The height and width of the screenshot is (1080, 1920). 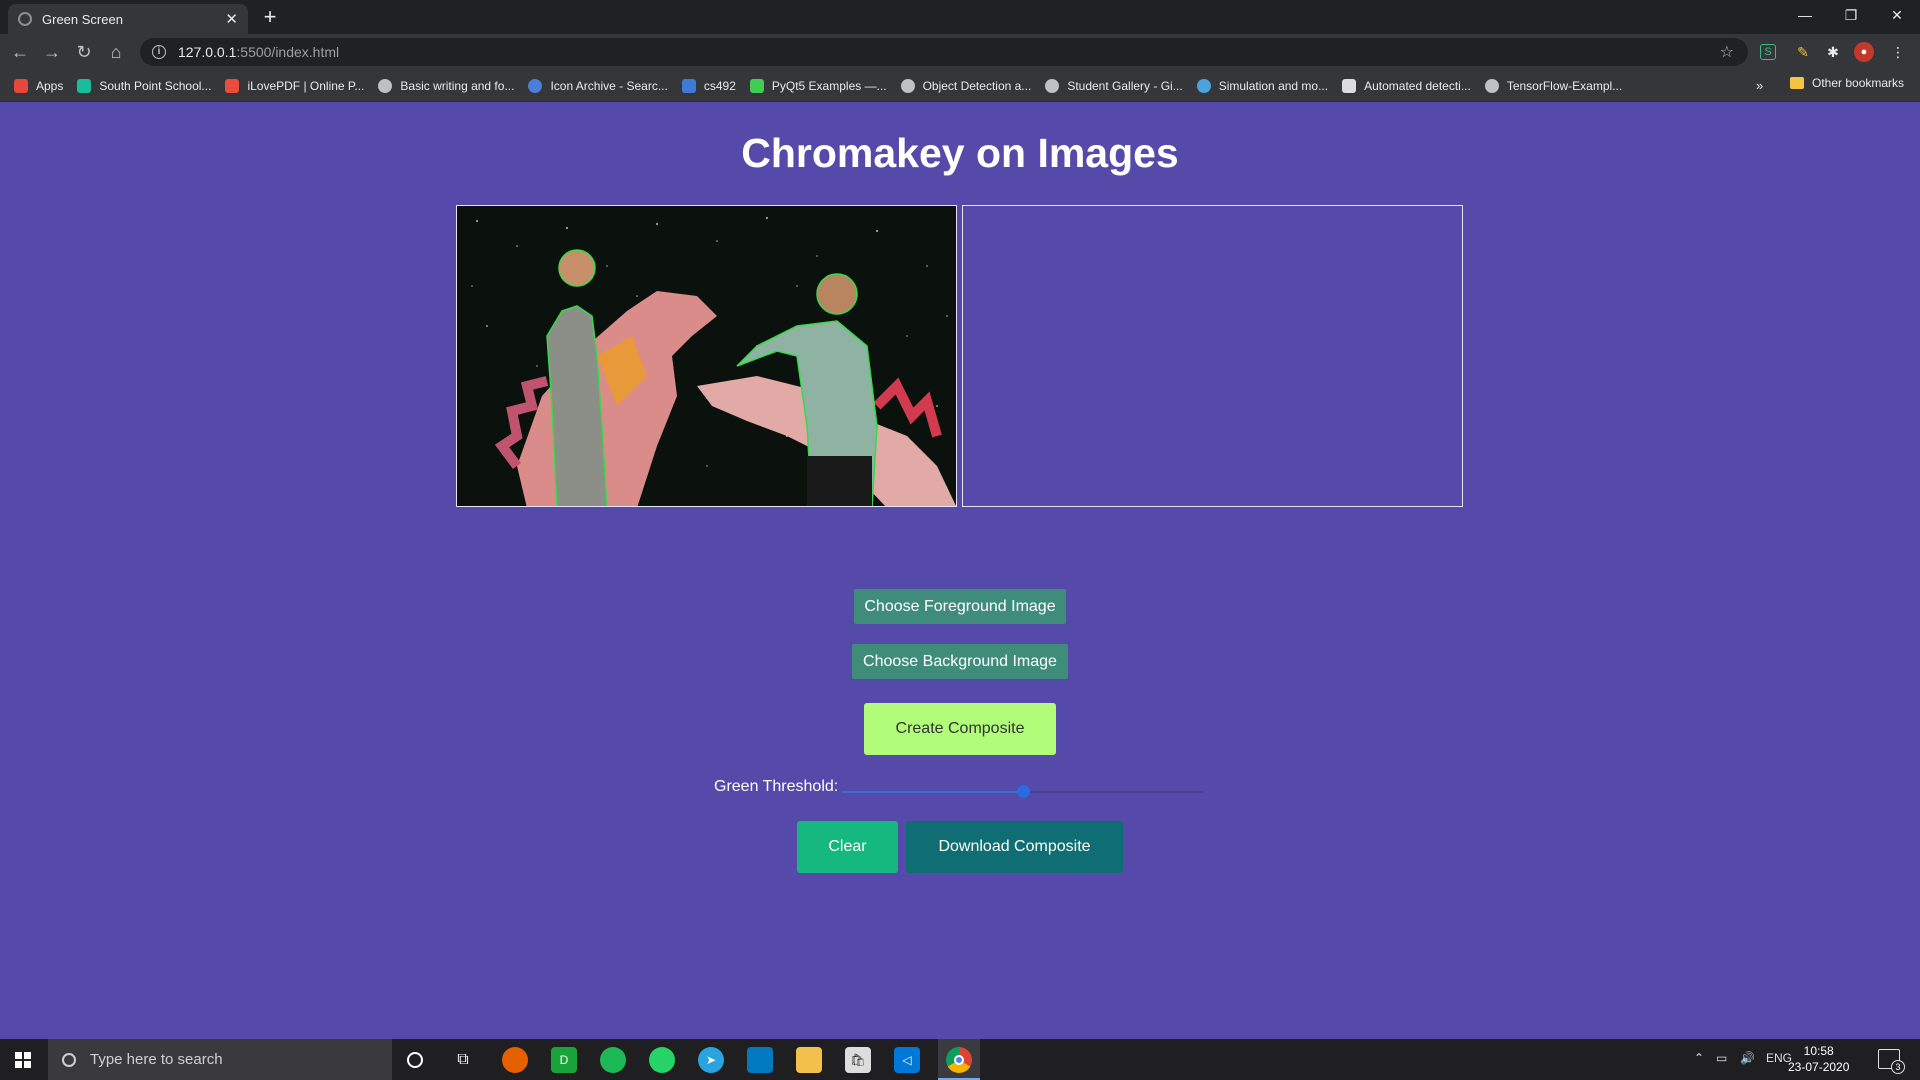 What do you see at coordinates (20, 52) in the screenshot?
I see `back-arrow-icon: ←` at bounding box center [20, 52].